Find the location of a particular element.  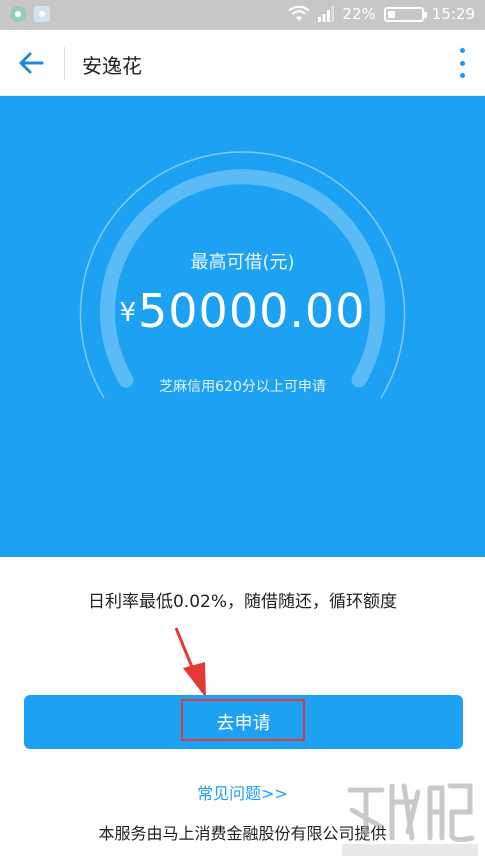

currency-symbol: ¥ is located at coordinates (128, 313).